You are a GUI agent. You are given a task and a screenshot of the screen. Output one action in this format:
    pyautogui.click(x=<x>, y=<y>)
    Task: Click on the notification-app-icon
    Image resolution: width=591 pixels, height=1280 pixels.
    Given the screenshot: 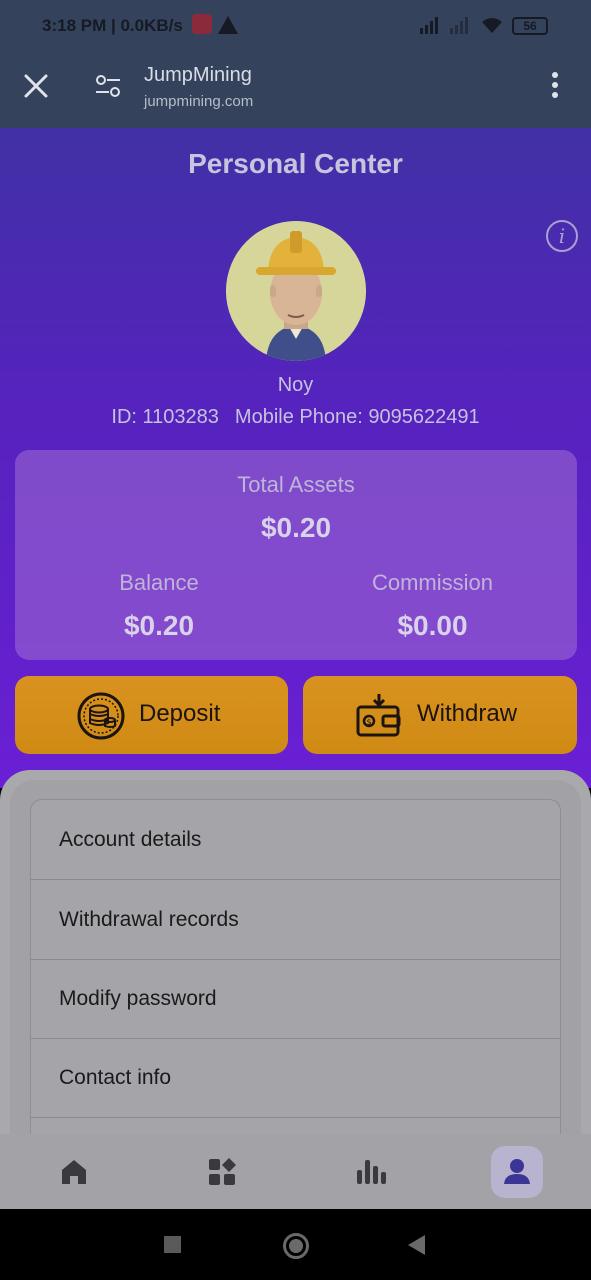 What is the action you would take?
    pyautogui.click(x=202, y=24)
    